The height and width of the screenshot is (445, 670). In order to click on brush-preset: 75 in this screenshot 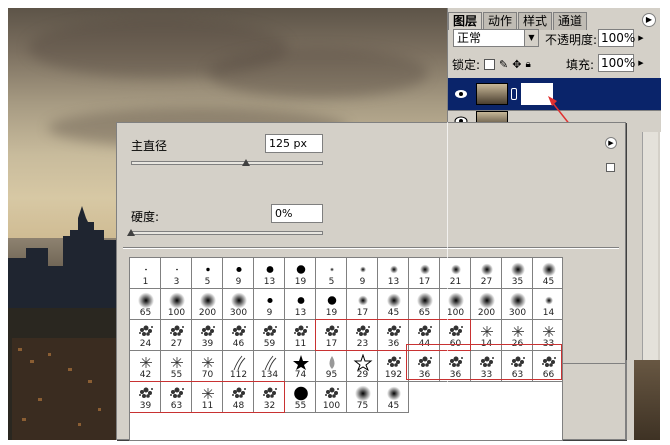, I will do `click(362, 397)`.